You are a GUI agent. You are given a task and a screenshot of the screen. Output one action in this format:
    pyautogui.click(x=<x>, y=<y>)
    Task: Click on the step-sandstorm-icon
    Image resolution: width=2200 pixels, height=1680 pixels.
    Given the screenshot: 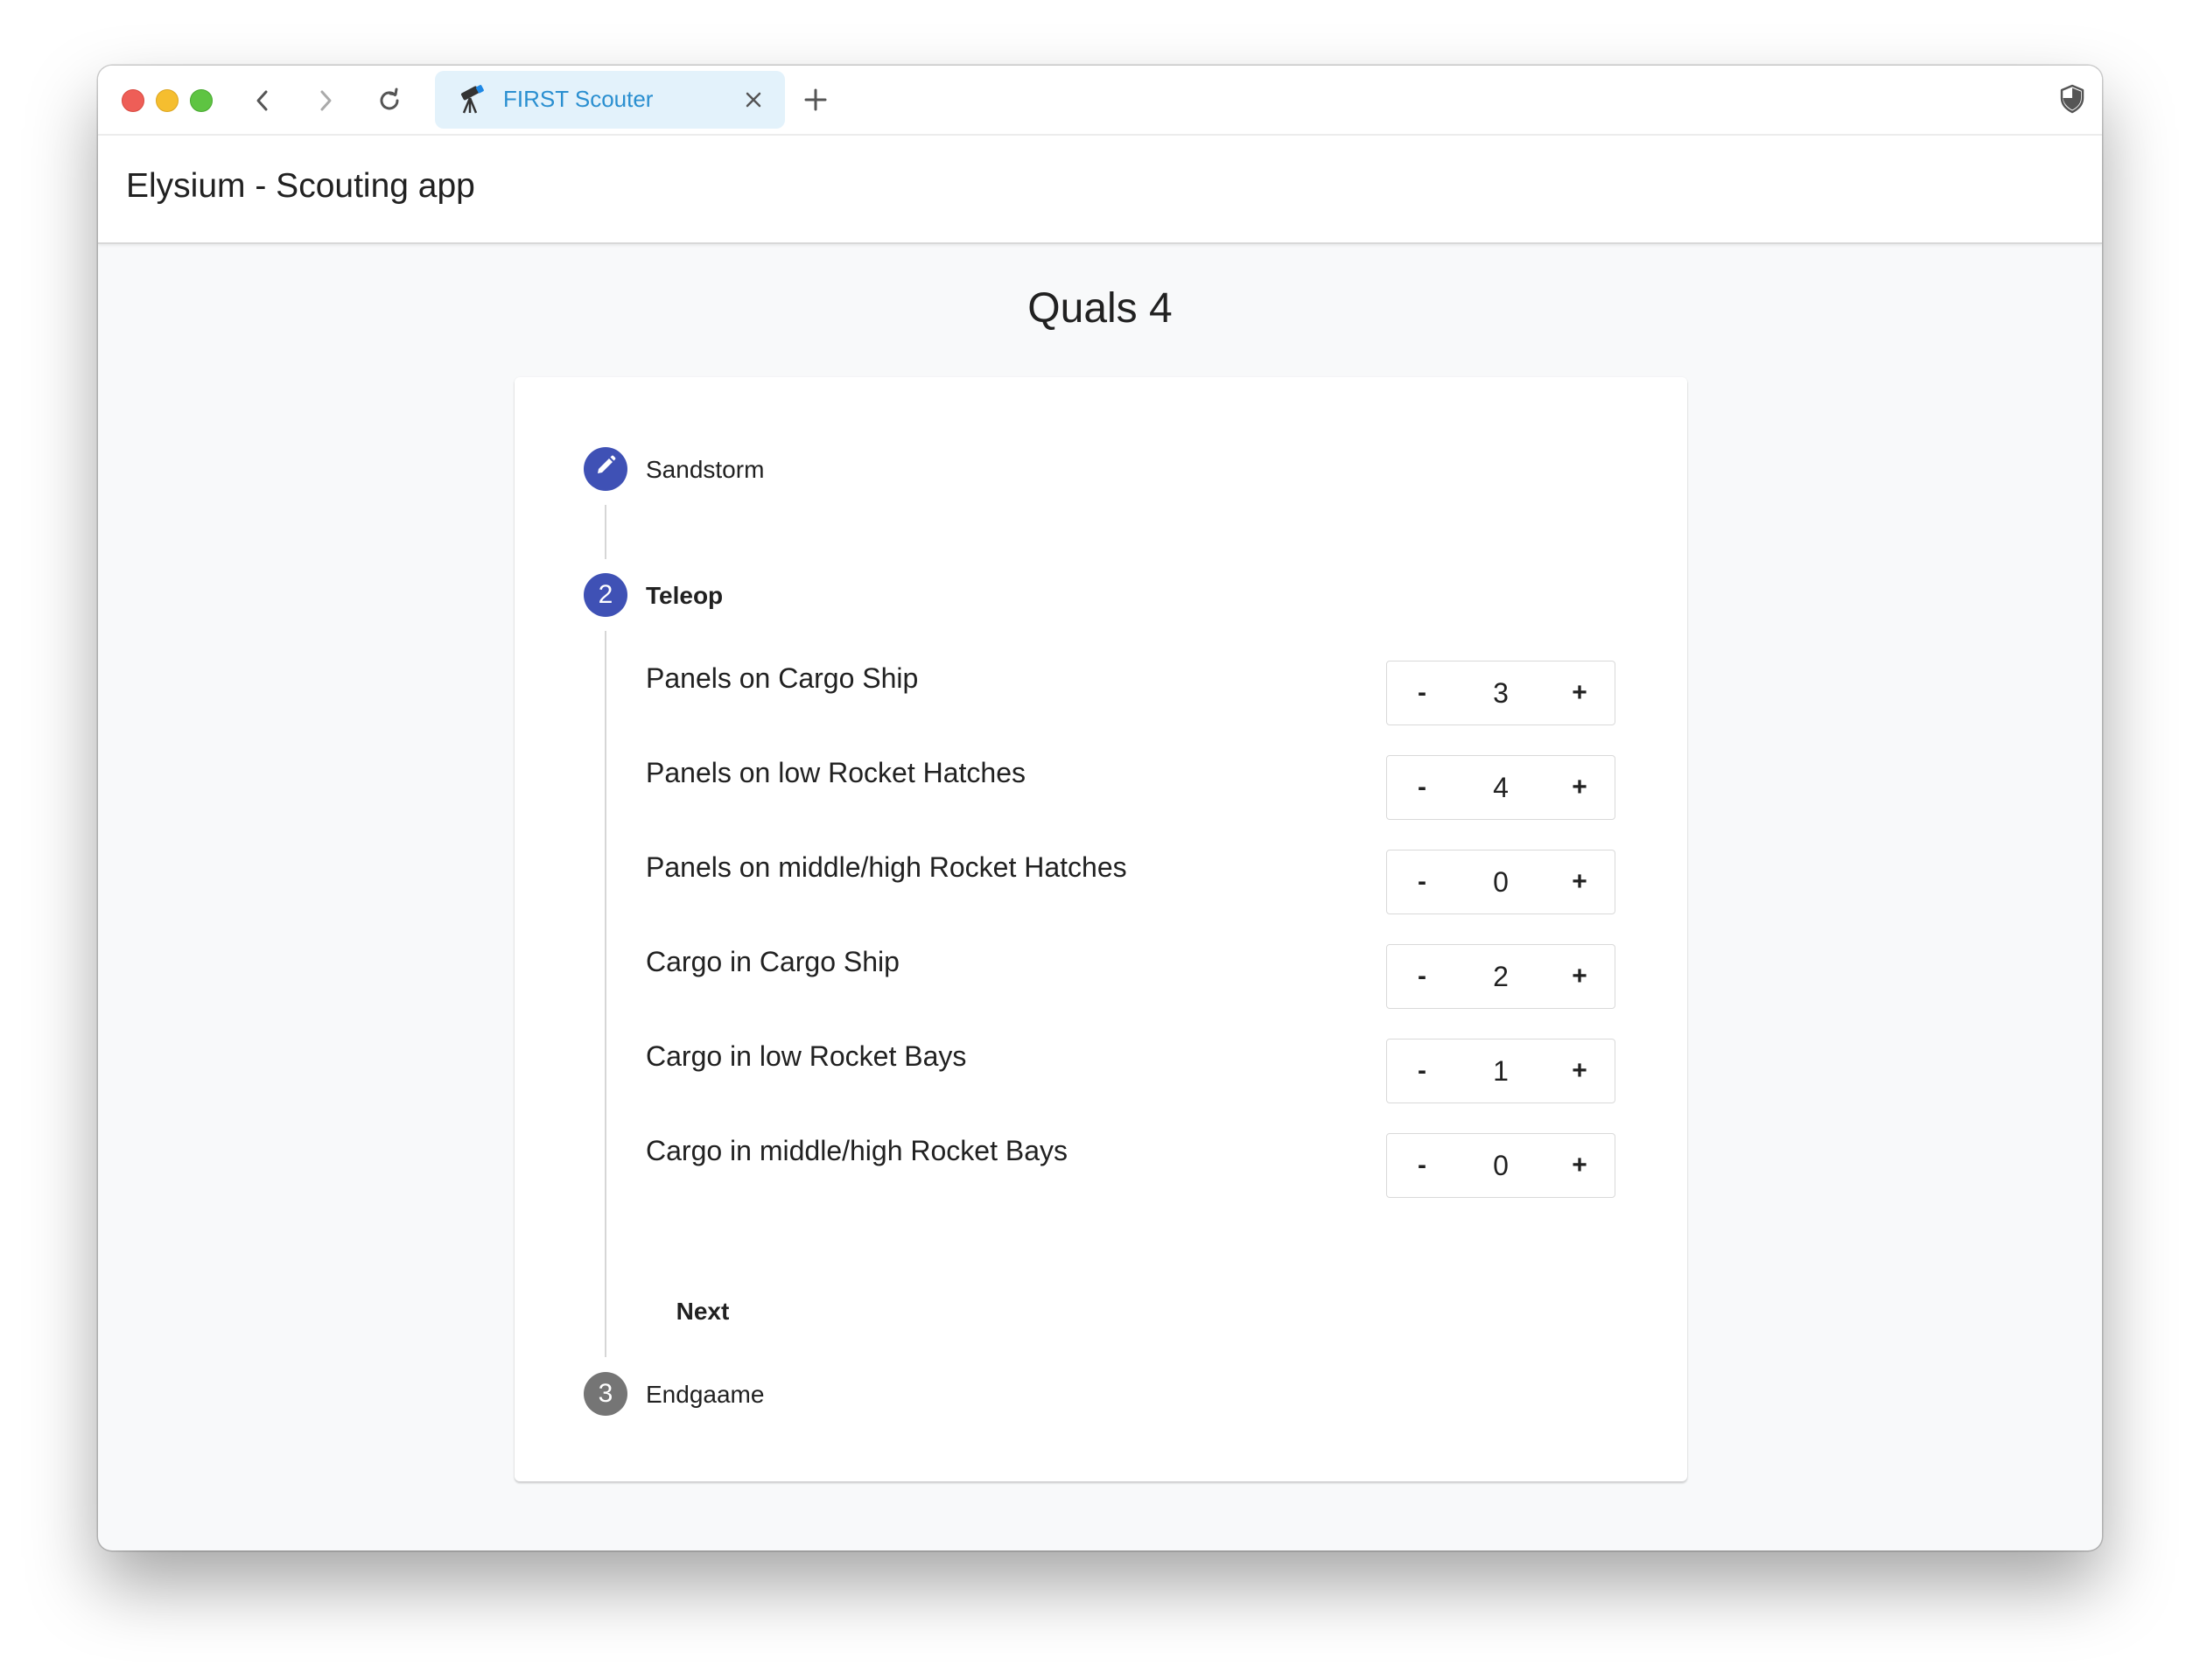 What is the action you would take?
    pyautogui.click(x=605, y=469)
    